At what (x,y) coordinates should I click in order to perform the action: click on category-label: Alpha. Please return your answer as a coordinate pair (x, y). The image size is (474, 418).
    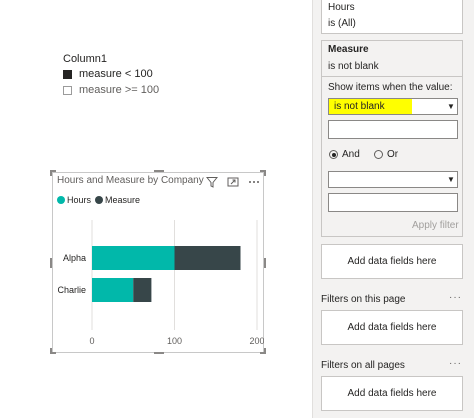
    Looking at the image, I should click on (74, 258).